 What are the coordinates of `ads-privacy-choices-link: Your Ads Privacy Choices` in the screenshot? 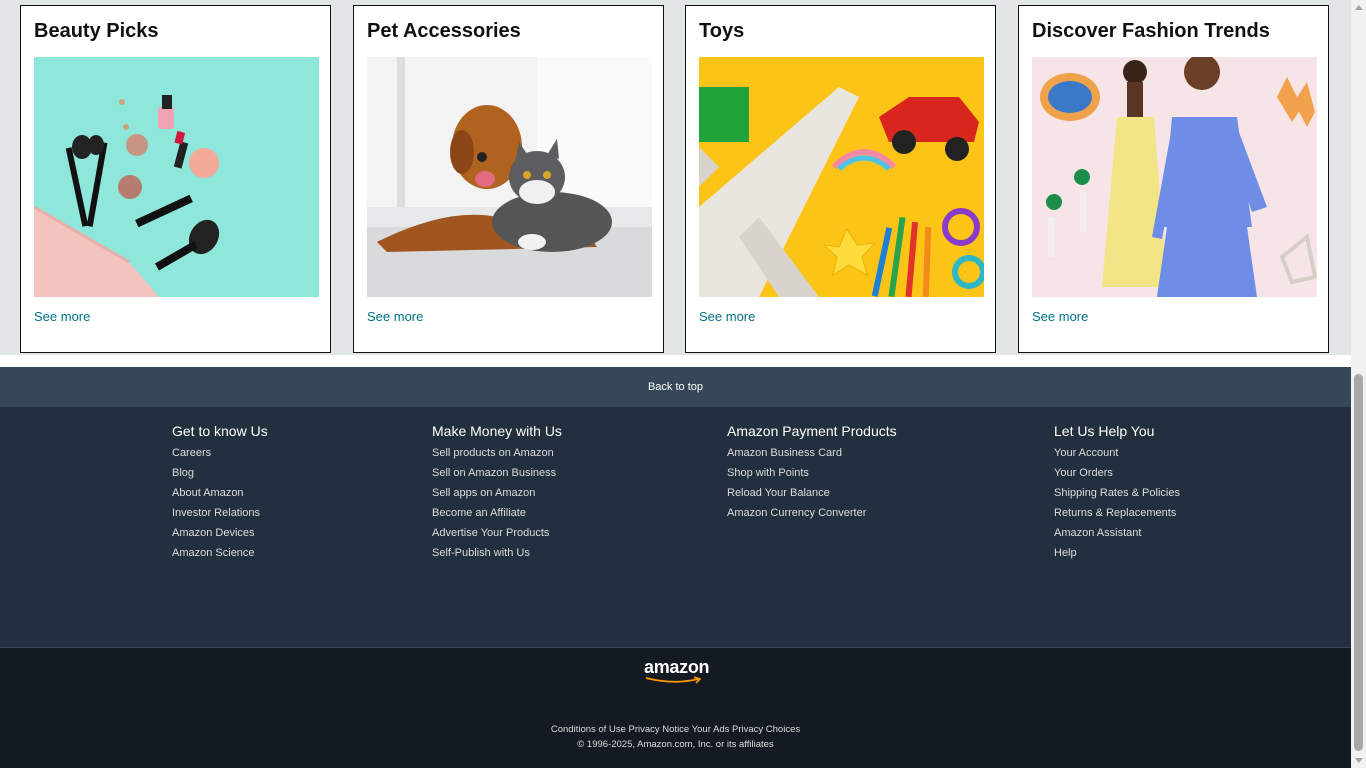 It's located at (746, 729).